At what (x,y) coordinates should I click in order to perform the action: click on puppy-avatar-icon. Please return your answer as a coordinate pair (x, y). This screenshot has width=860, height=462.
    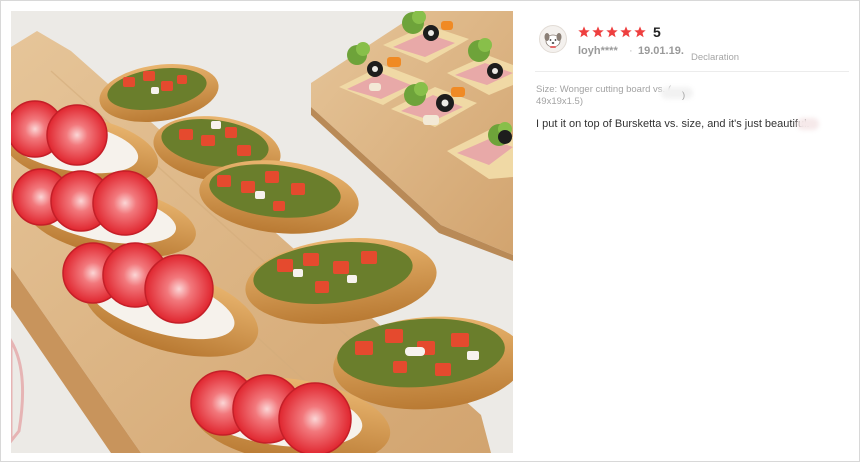
    Looking at the image, I should click on (553, 39).